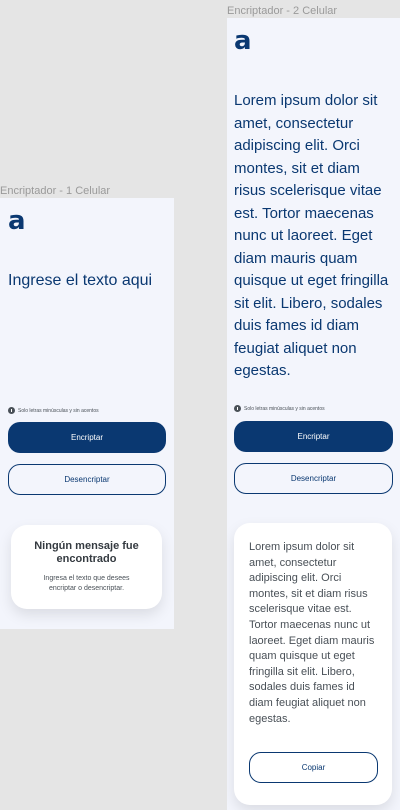 The width and height of the screenshot is (400, 810). I want to click on frame2-title: Encriptador - 2 Celular, so click(282, 11).